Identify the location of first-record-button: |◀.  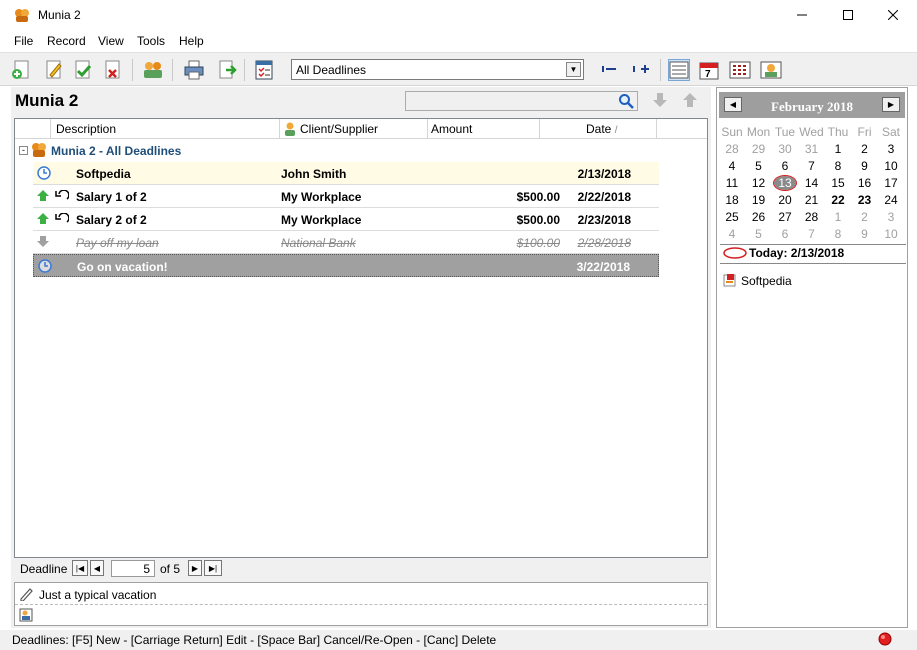
(80, 568).